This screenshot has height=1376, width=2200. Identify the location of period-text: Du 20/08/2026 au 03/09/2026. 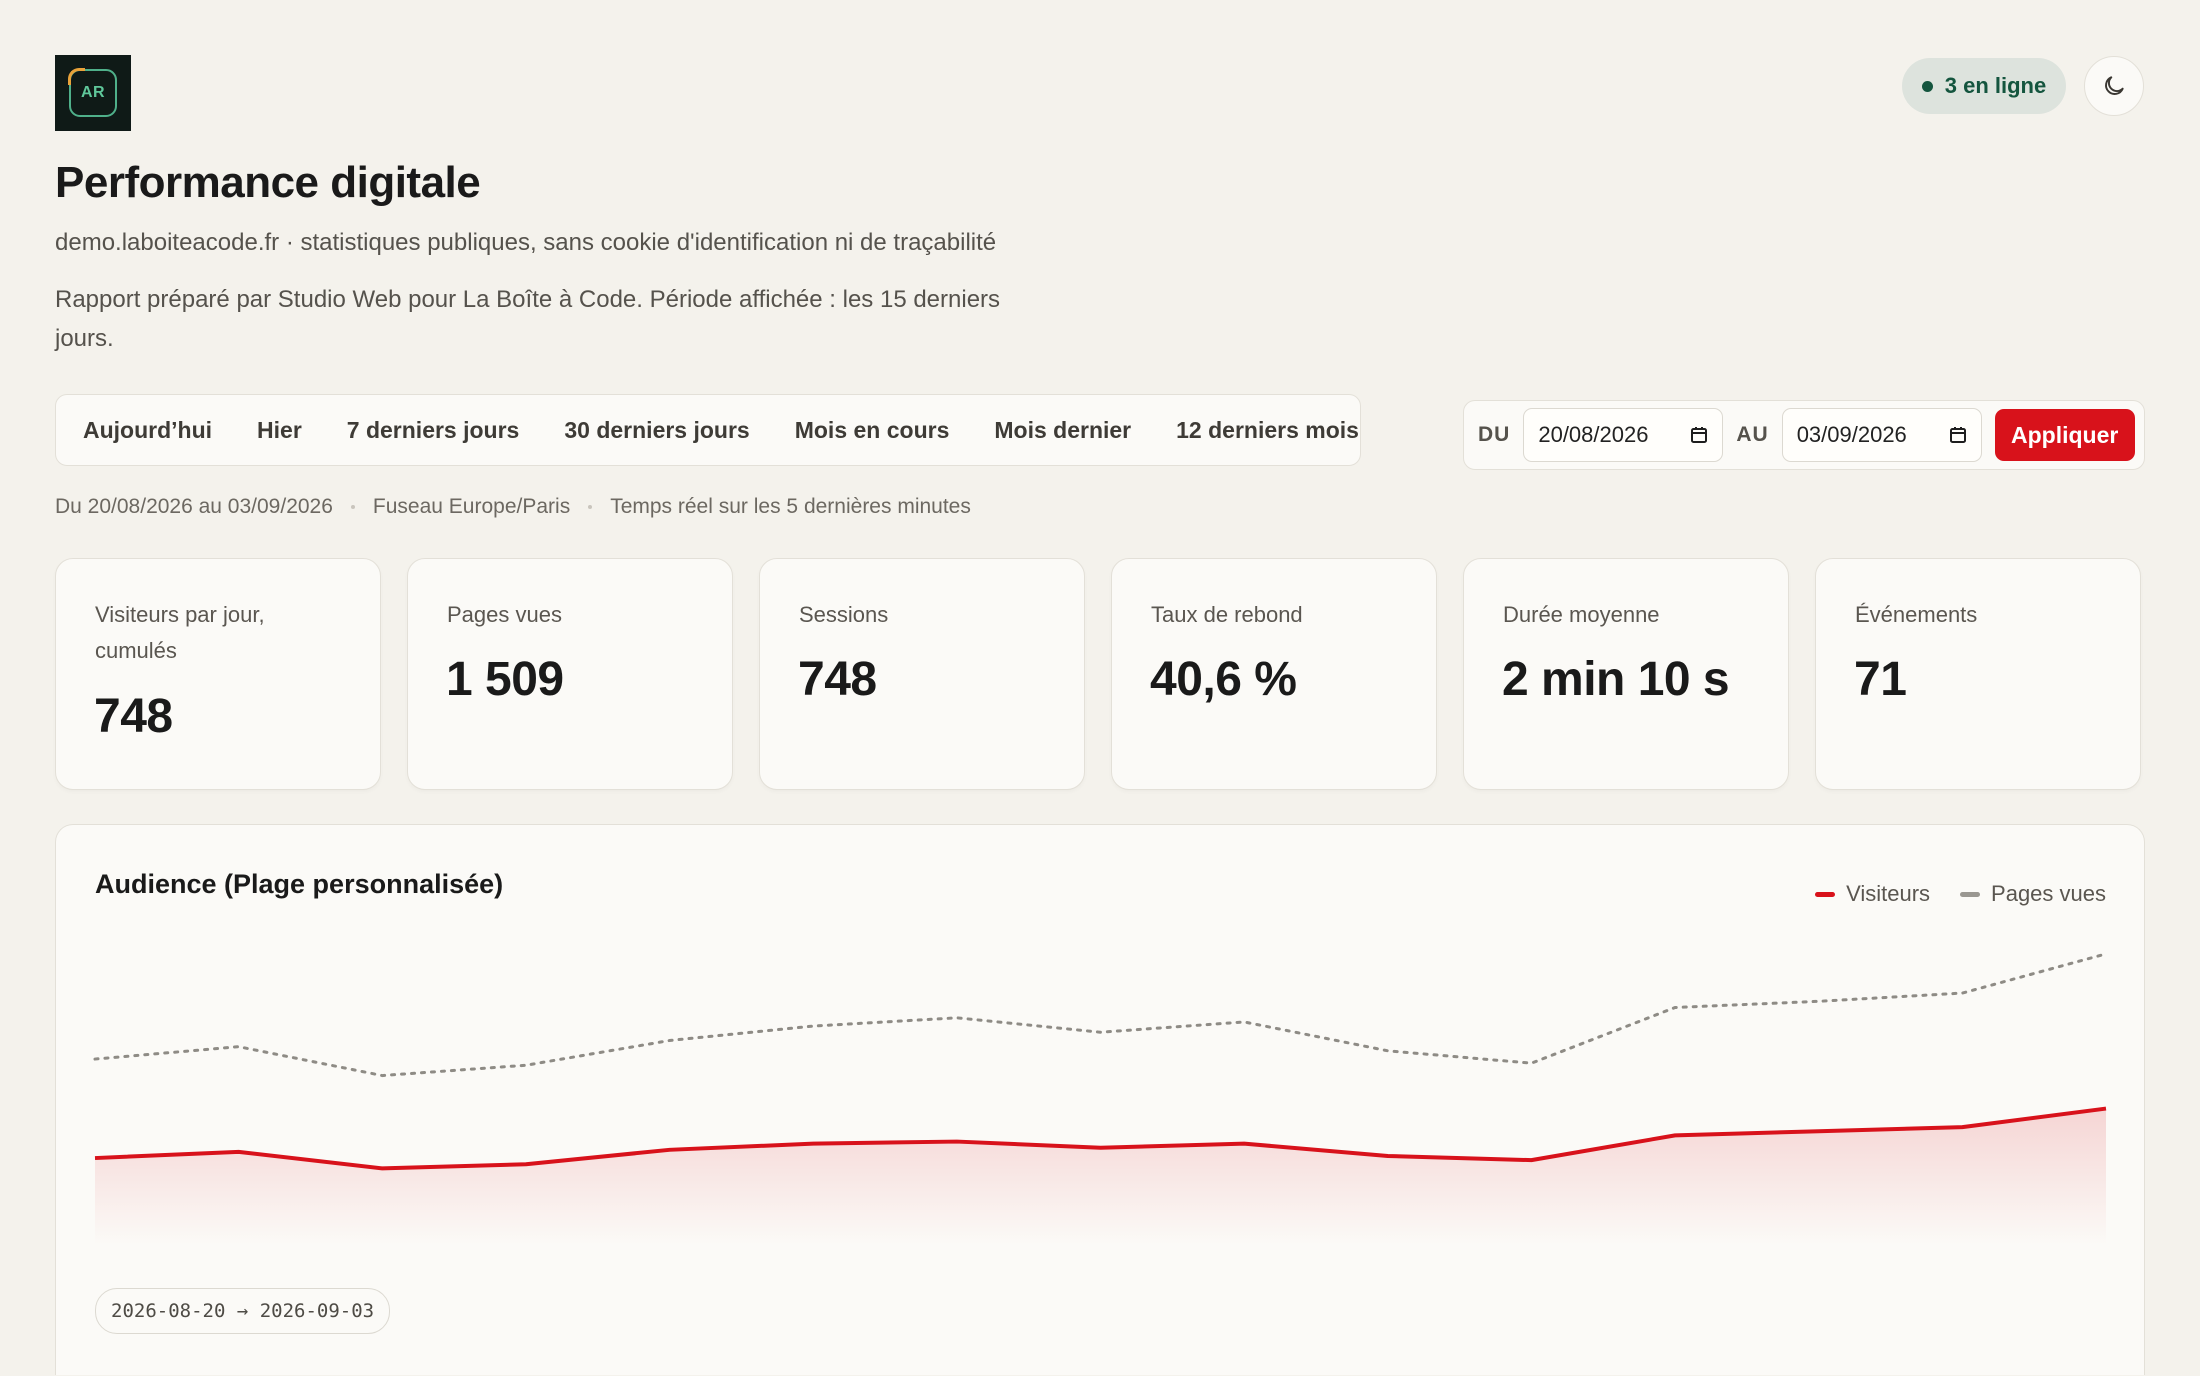
(194, 506).